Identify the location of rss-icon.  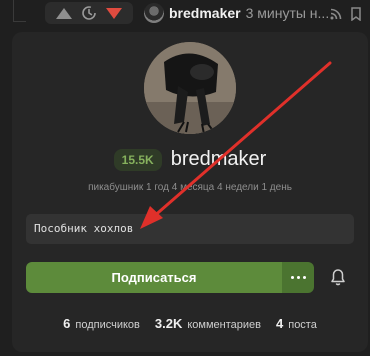
(336, 16).